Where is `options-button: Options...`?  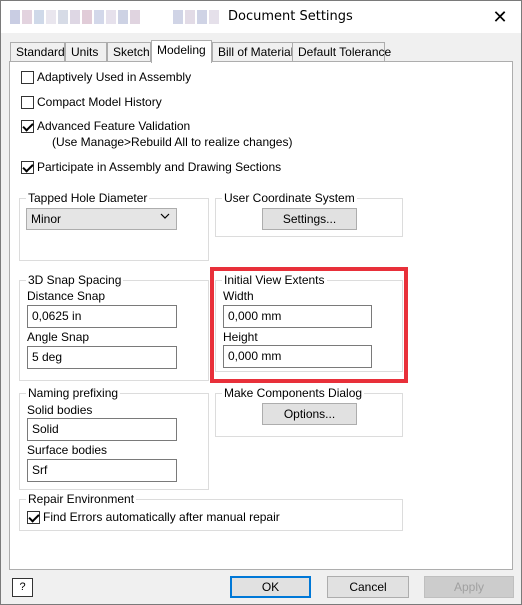 options-button: Options... is located at coordinates (309, 414).